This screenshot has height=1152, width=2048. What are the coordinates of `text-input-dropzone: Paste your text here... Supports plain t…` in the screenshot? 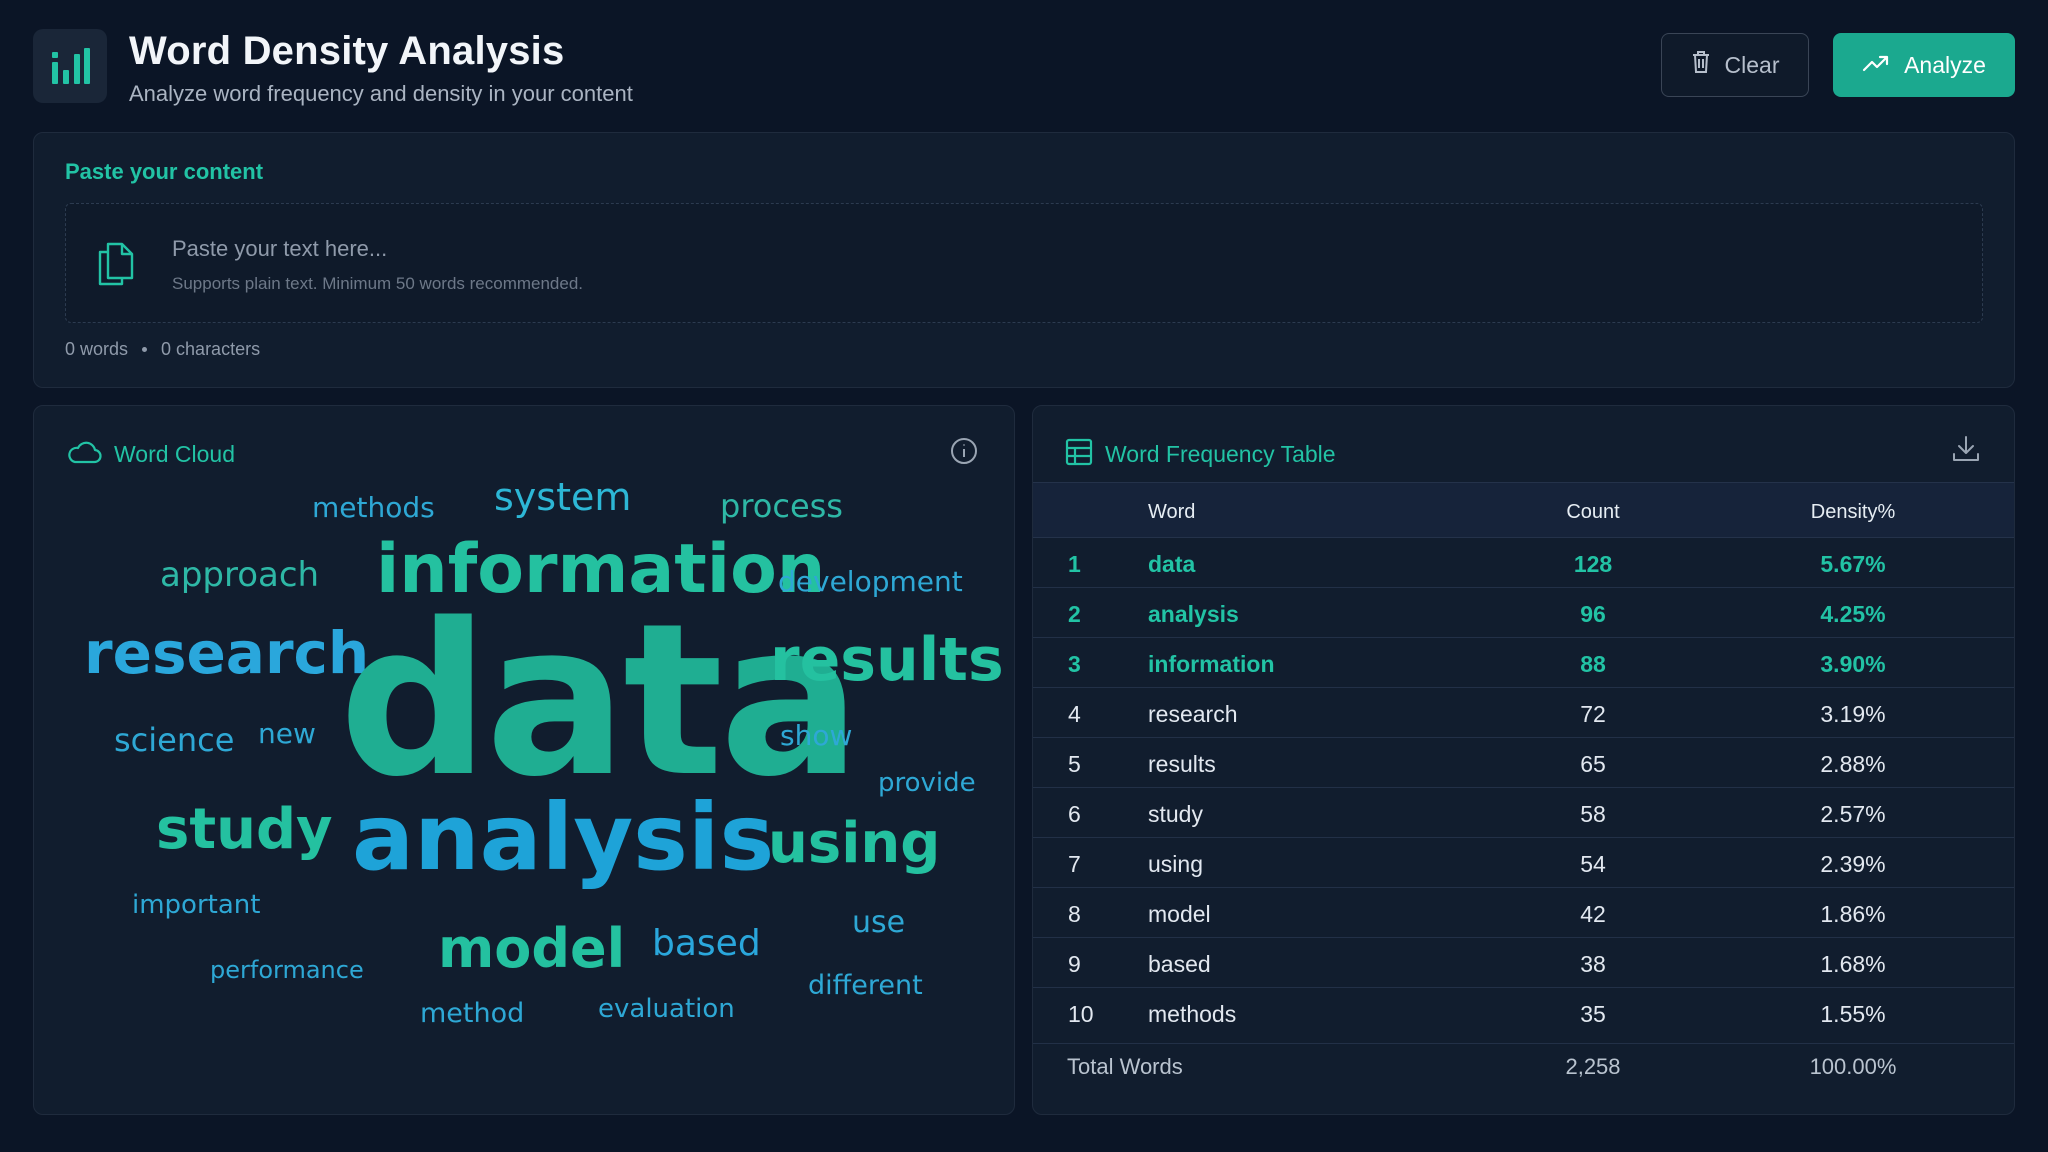 It's located at (1024, 263).